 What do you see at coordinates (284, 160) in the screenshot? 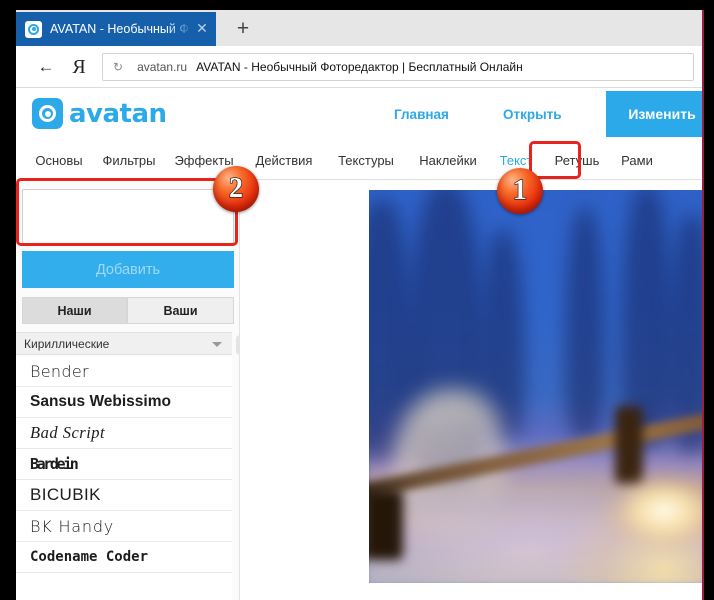
I see `tool-tab-4: Действия` at bounding box center [284, 160].